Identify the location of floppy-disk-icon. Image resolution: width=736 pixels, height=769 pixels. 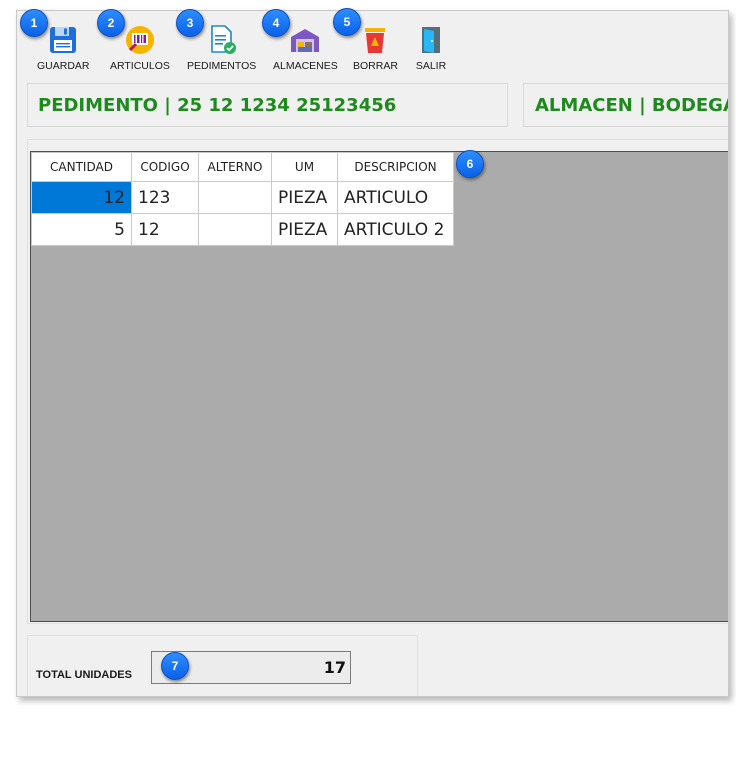
(63, 40).